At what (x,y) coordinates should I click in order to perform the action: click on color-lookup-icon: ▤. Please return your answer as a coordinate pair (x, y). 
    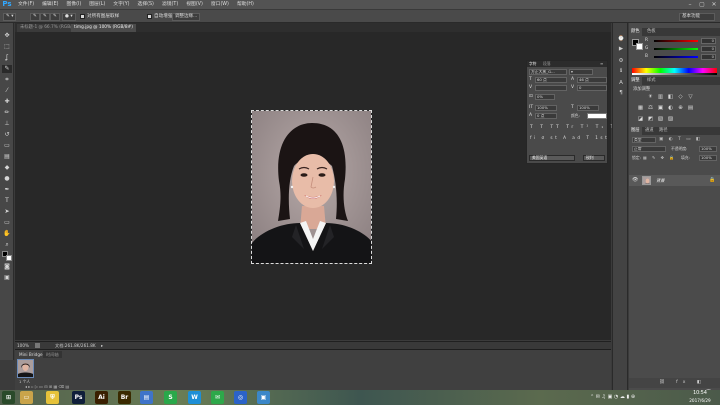
    Looking at the image, I should click on (690, 108).